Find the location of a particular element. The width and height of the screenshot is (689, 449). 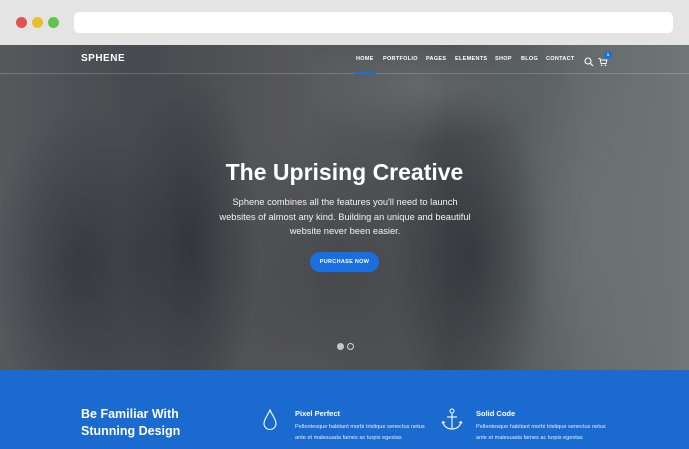

purchase-now-button: PURCHASE NOW is located at coordinates (344, 262).